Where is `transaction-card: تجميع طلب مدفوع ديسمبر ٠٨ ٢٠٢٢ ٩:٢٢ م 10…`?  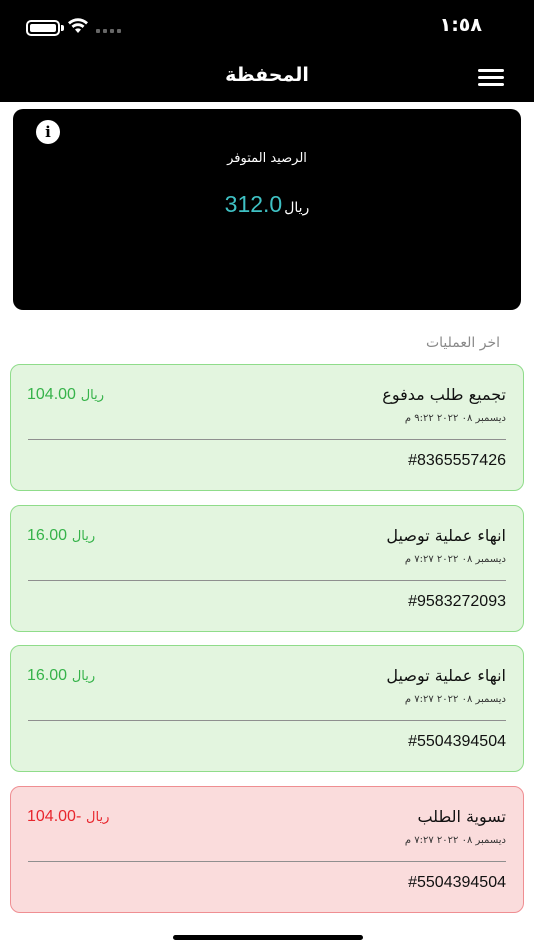 transaction-card: تجميع طلب مدفوع ديسمبر ٠٨ ٢٠٢٢ ٩:٢٢ م 10… is located at coordinates (267, 427).